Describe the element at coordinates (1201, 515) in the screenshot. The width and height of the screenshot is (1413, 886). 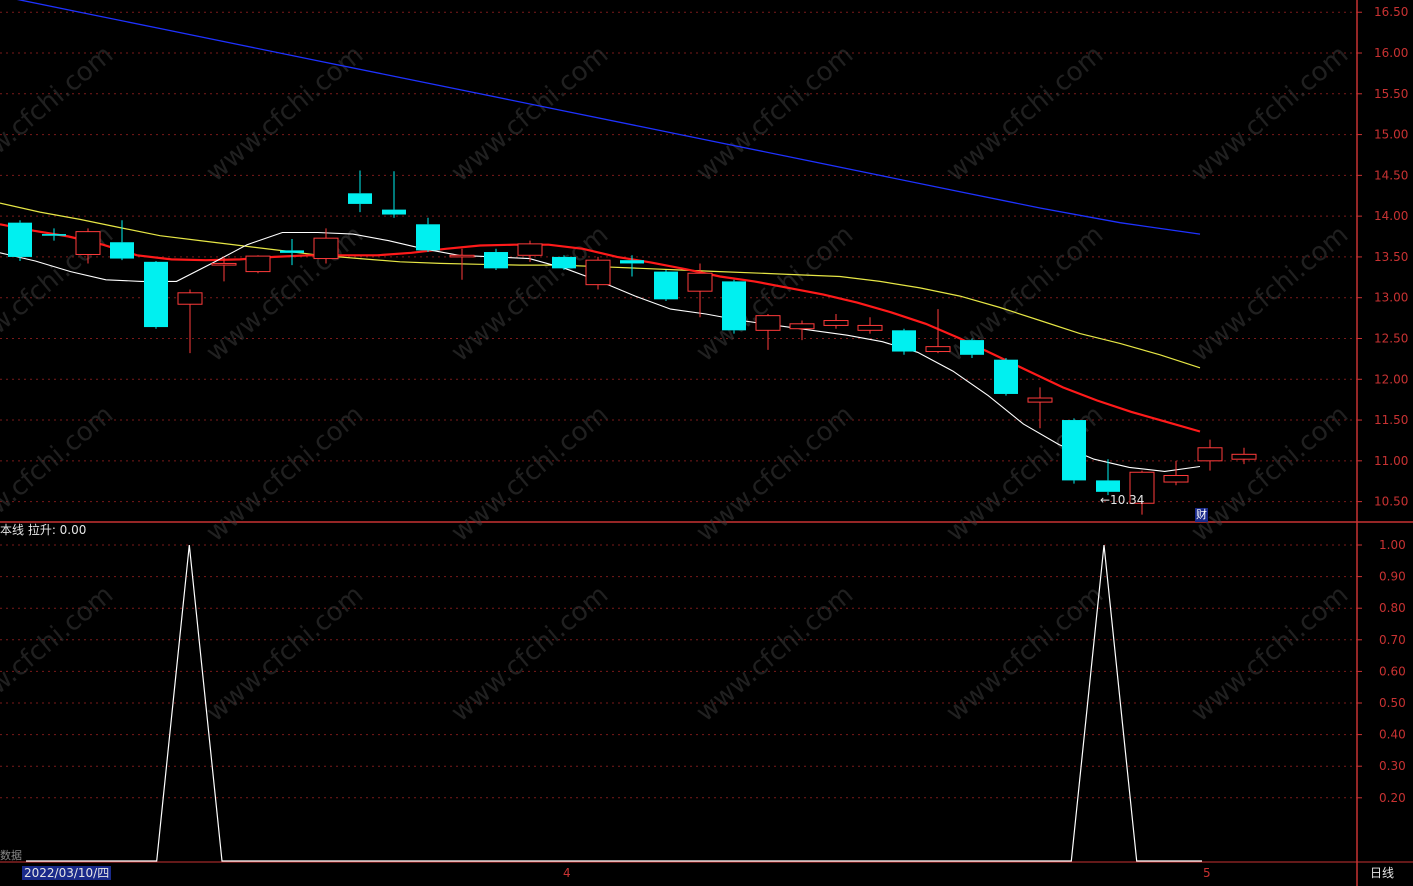
I see `finance-badge: 财` at that location.